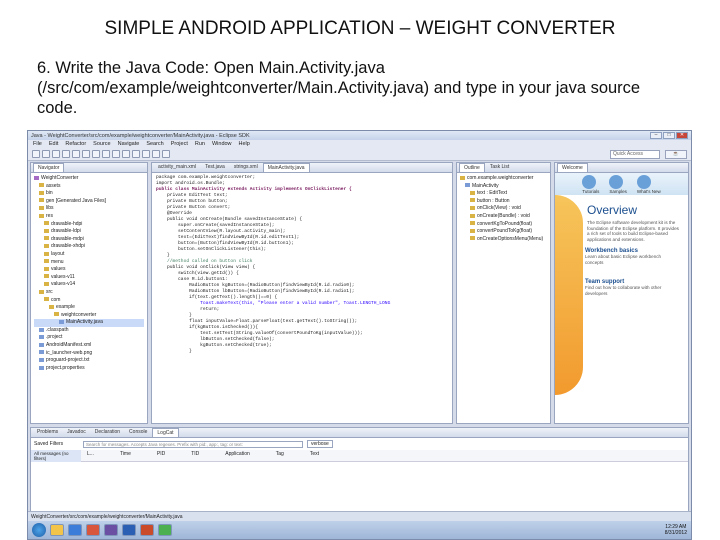  Describe the element at coordinates (78, 315) in the screenshot. I see `tree-item: weightconverter` at that location.